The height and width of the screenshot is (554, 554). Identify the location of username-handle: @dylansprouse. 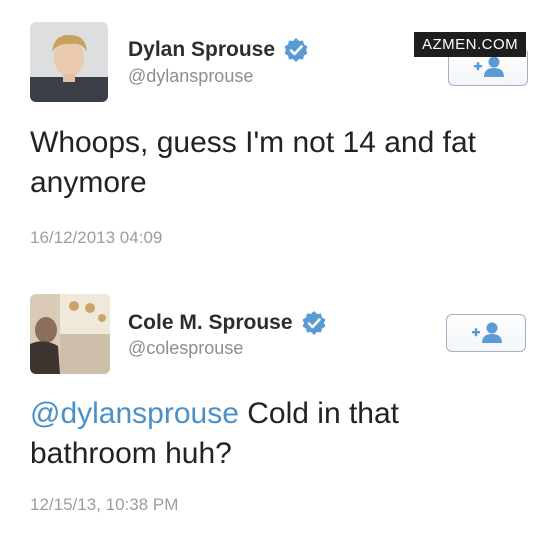
(190, 76).